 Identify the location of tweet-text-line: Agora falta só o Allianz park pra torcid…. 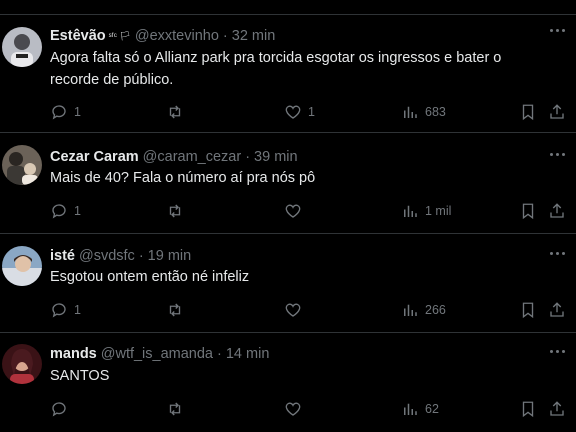
(276, 58).